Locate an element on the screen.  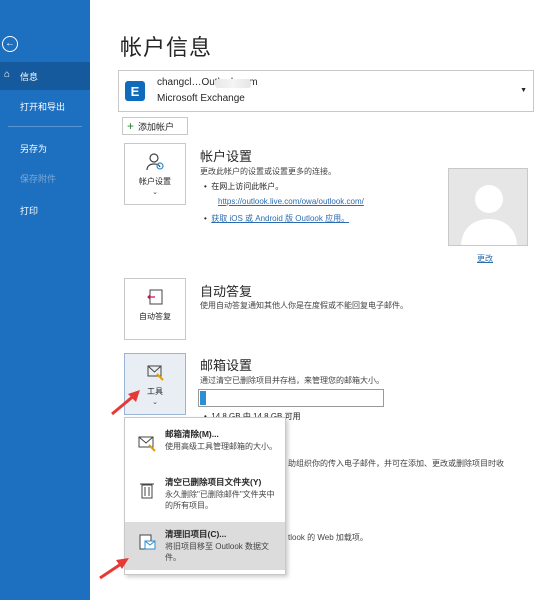
mailbox-settings-title: 邮箱设置 is located at coordinates (226, 365).